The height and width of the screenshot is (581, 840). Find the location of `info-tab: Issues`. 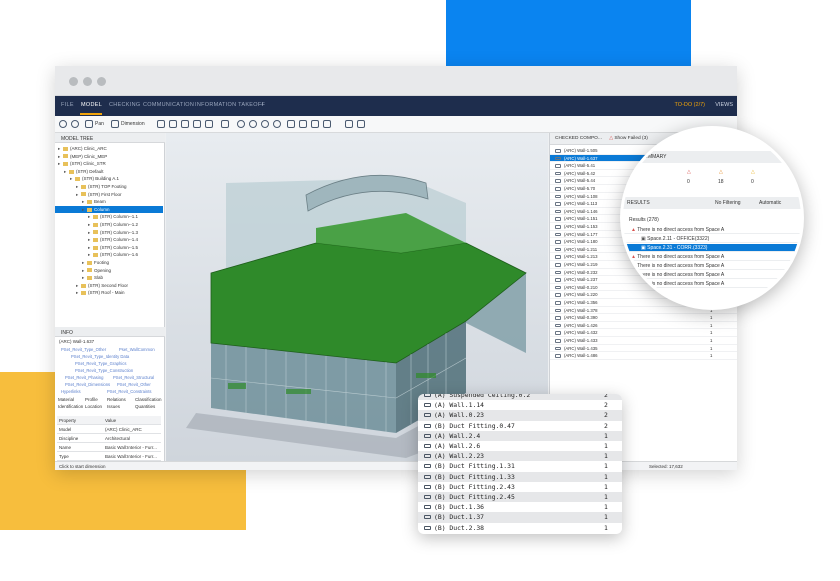

info-tab: Issues is located at coordinates (113, 406).